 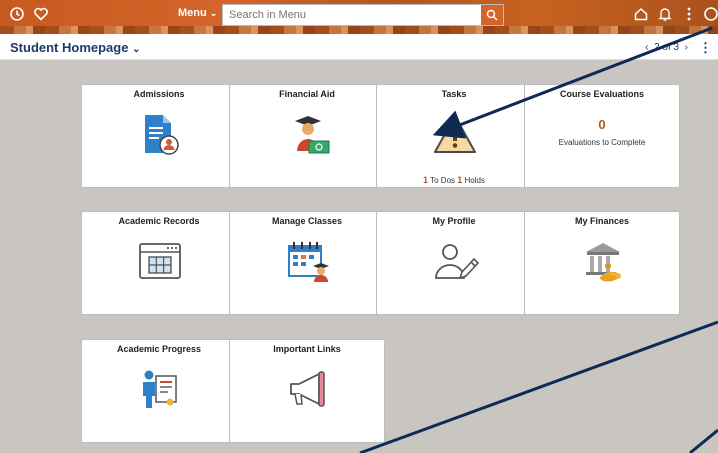 What do you see at coordinates (665, 15) in the screenshot?
I see `bell-icon` at bounding box center [665, 15].